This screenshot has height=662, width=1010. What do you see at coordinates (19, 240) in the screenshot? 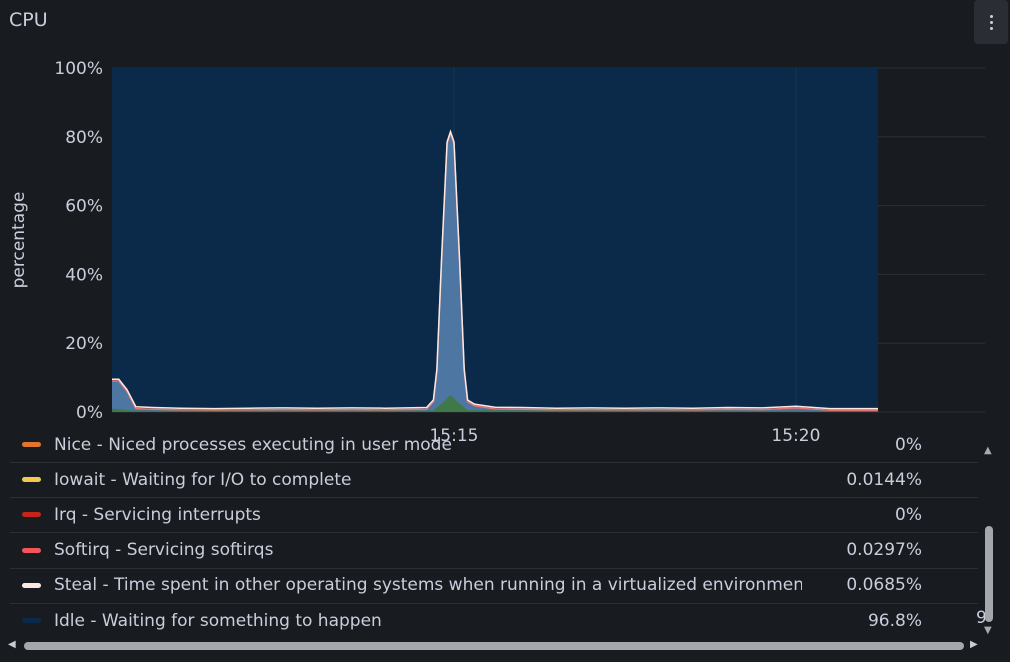
I see `y-axis-label: percentage` at bounding box center [19, 240].